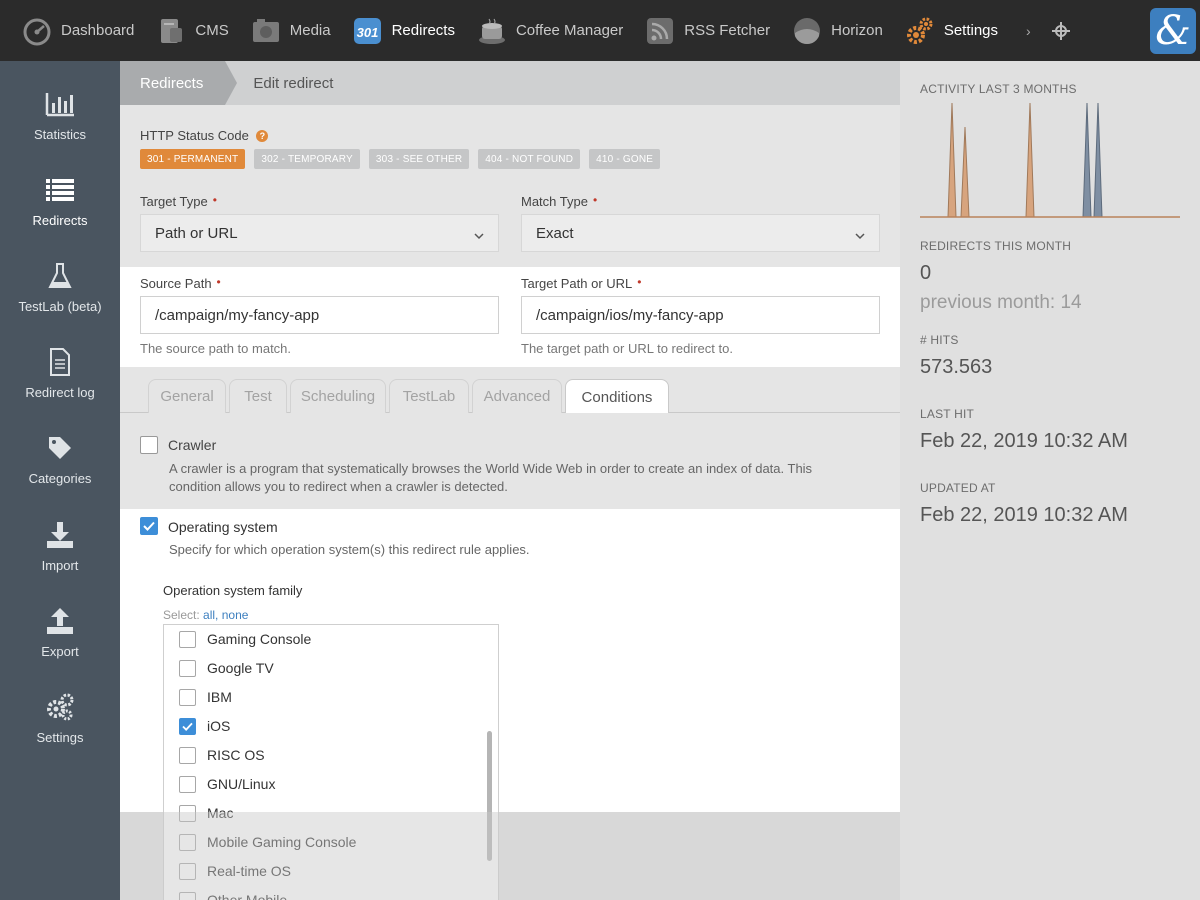 This screenshot has height=900, width=1200. Describe the element at coordinates (324, 697) in the screenshot. I see `list-item: IBM` at that location.